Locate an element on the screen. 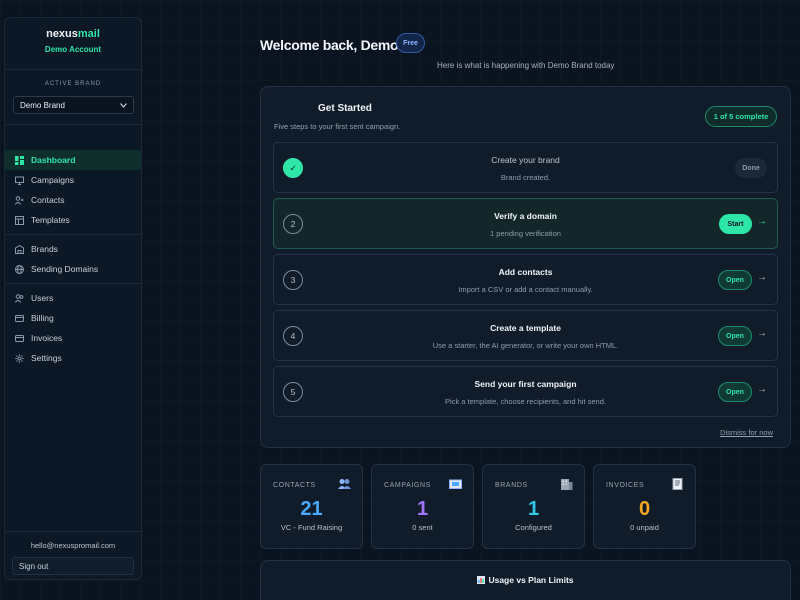  dismiss-link: Dismiss for now is located at coordinates (746, 432).